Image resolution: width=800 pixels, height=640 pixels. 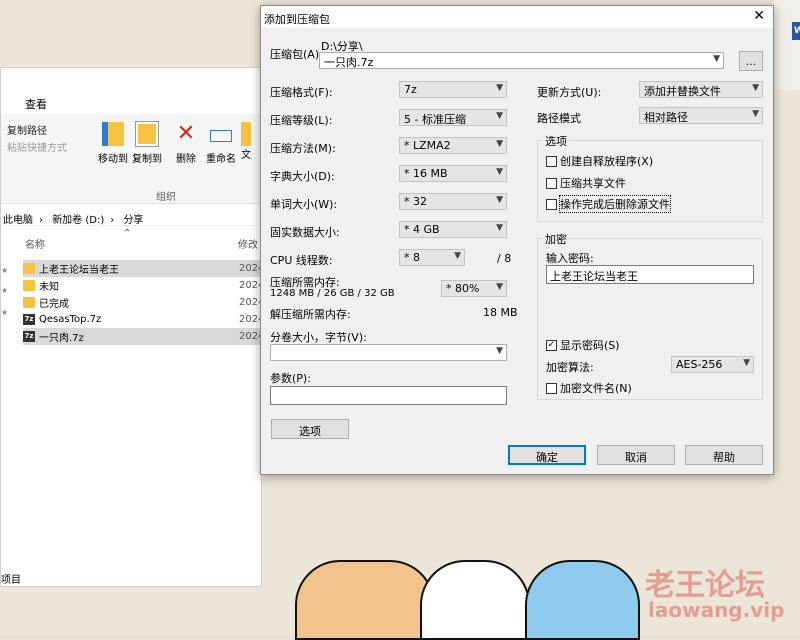 What do you see at coordinates (113, 159) in the screenshot?
I see `move-to-label: 移动到` at bounding box center [113, 159].